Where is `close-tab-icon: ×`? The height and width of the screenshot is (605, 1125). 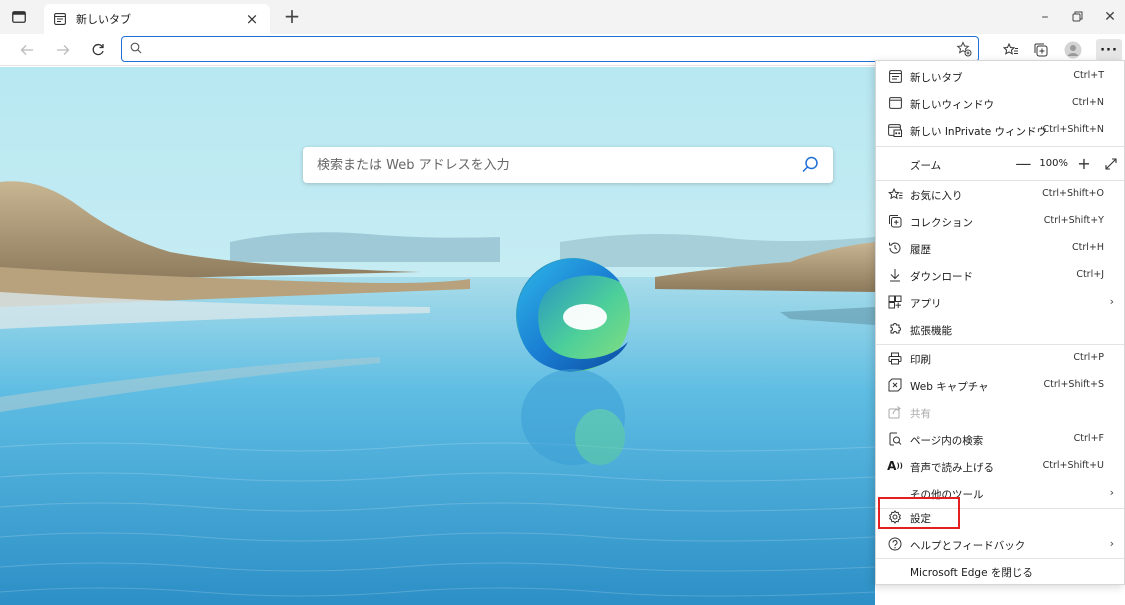 close-tab-icon: × is located at coordinates (252, 19).